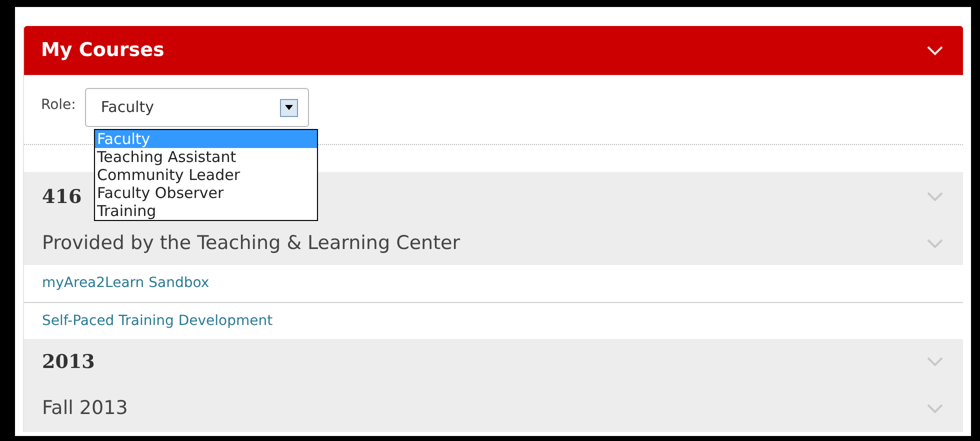 The height and width of the screenshot is (441, 980). I want to click on group-header: Provided by the Teaching & Learning Center, so click(493, 243).